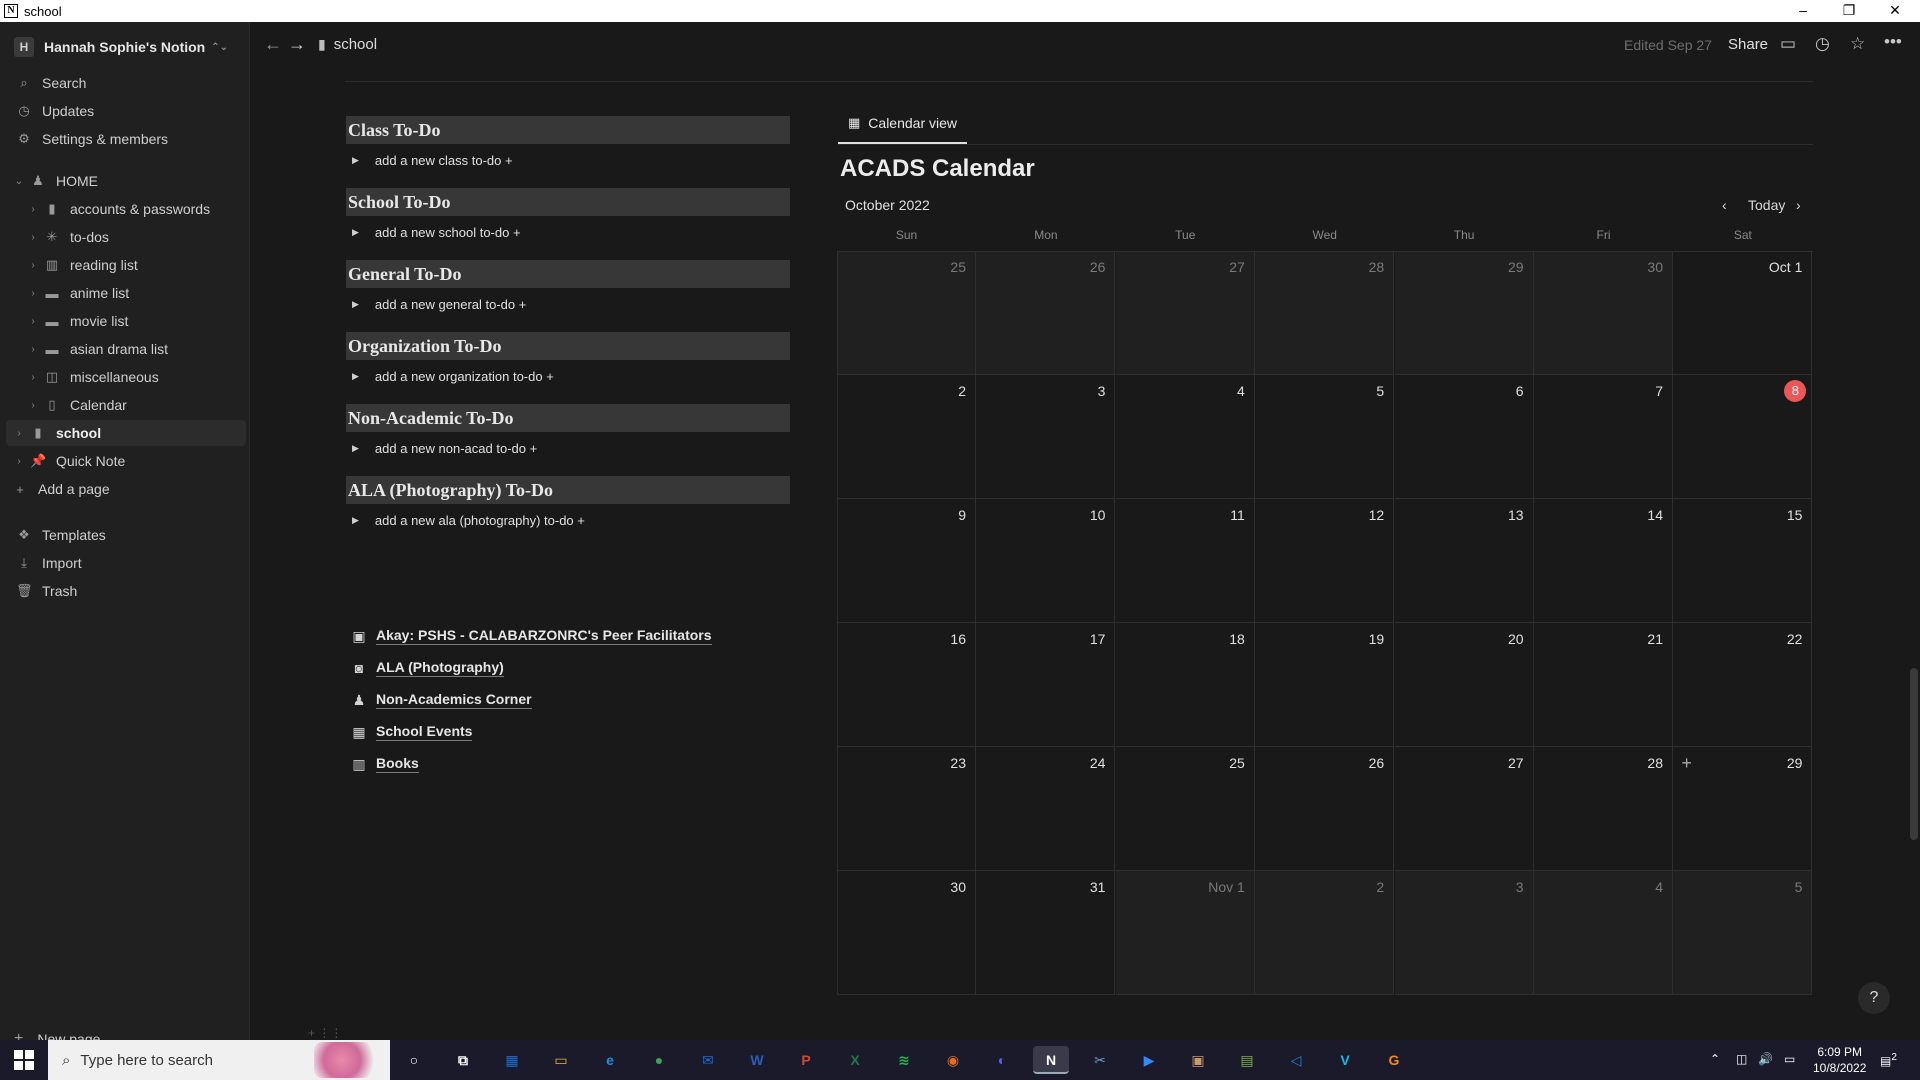  What do you see at coordinates (1051, 1060) in the screenshot?
I see `taskbar-notion-icon: N` at bounding box center [1051, 1060].